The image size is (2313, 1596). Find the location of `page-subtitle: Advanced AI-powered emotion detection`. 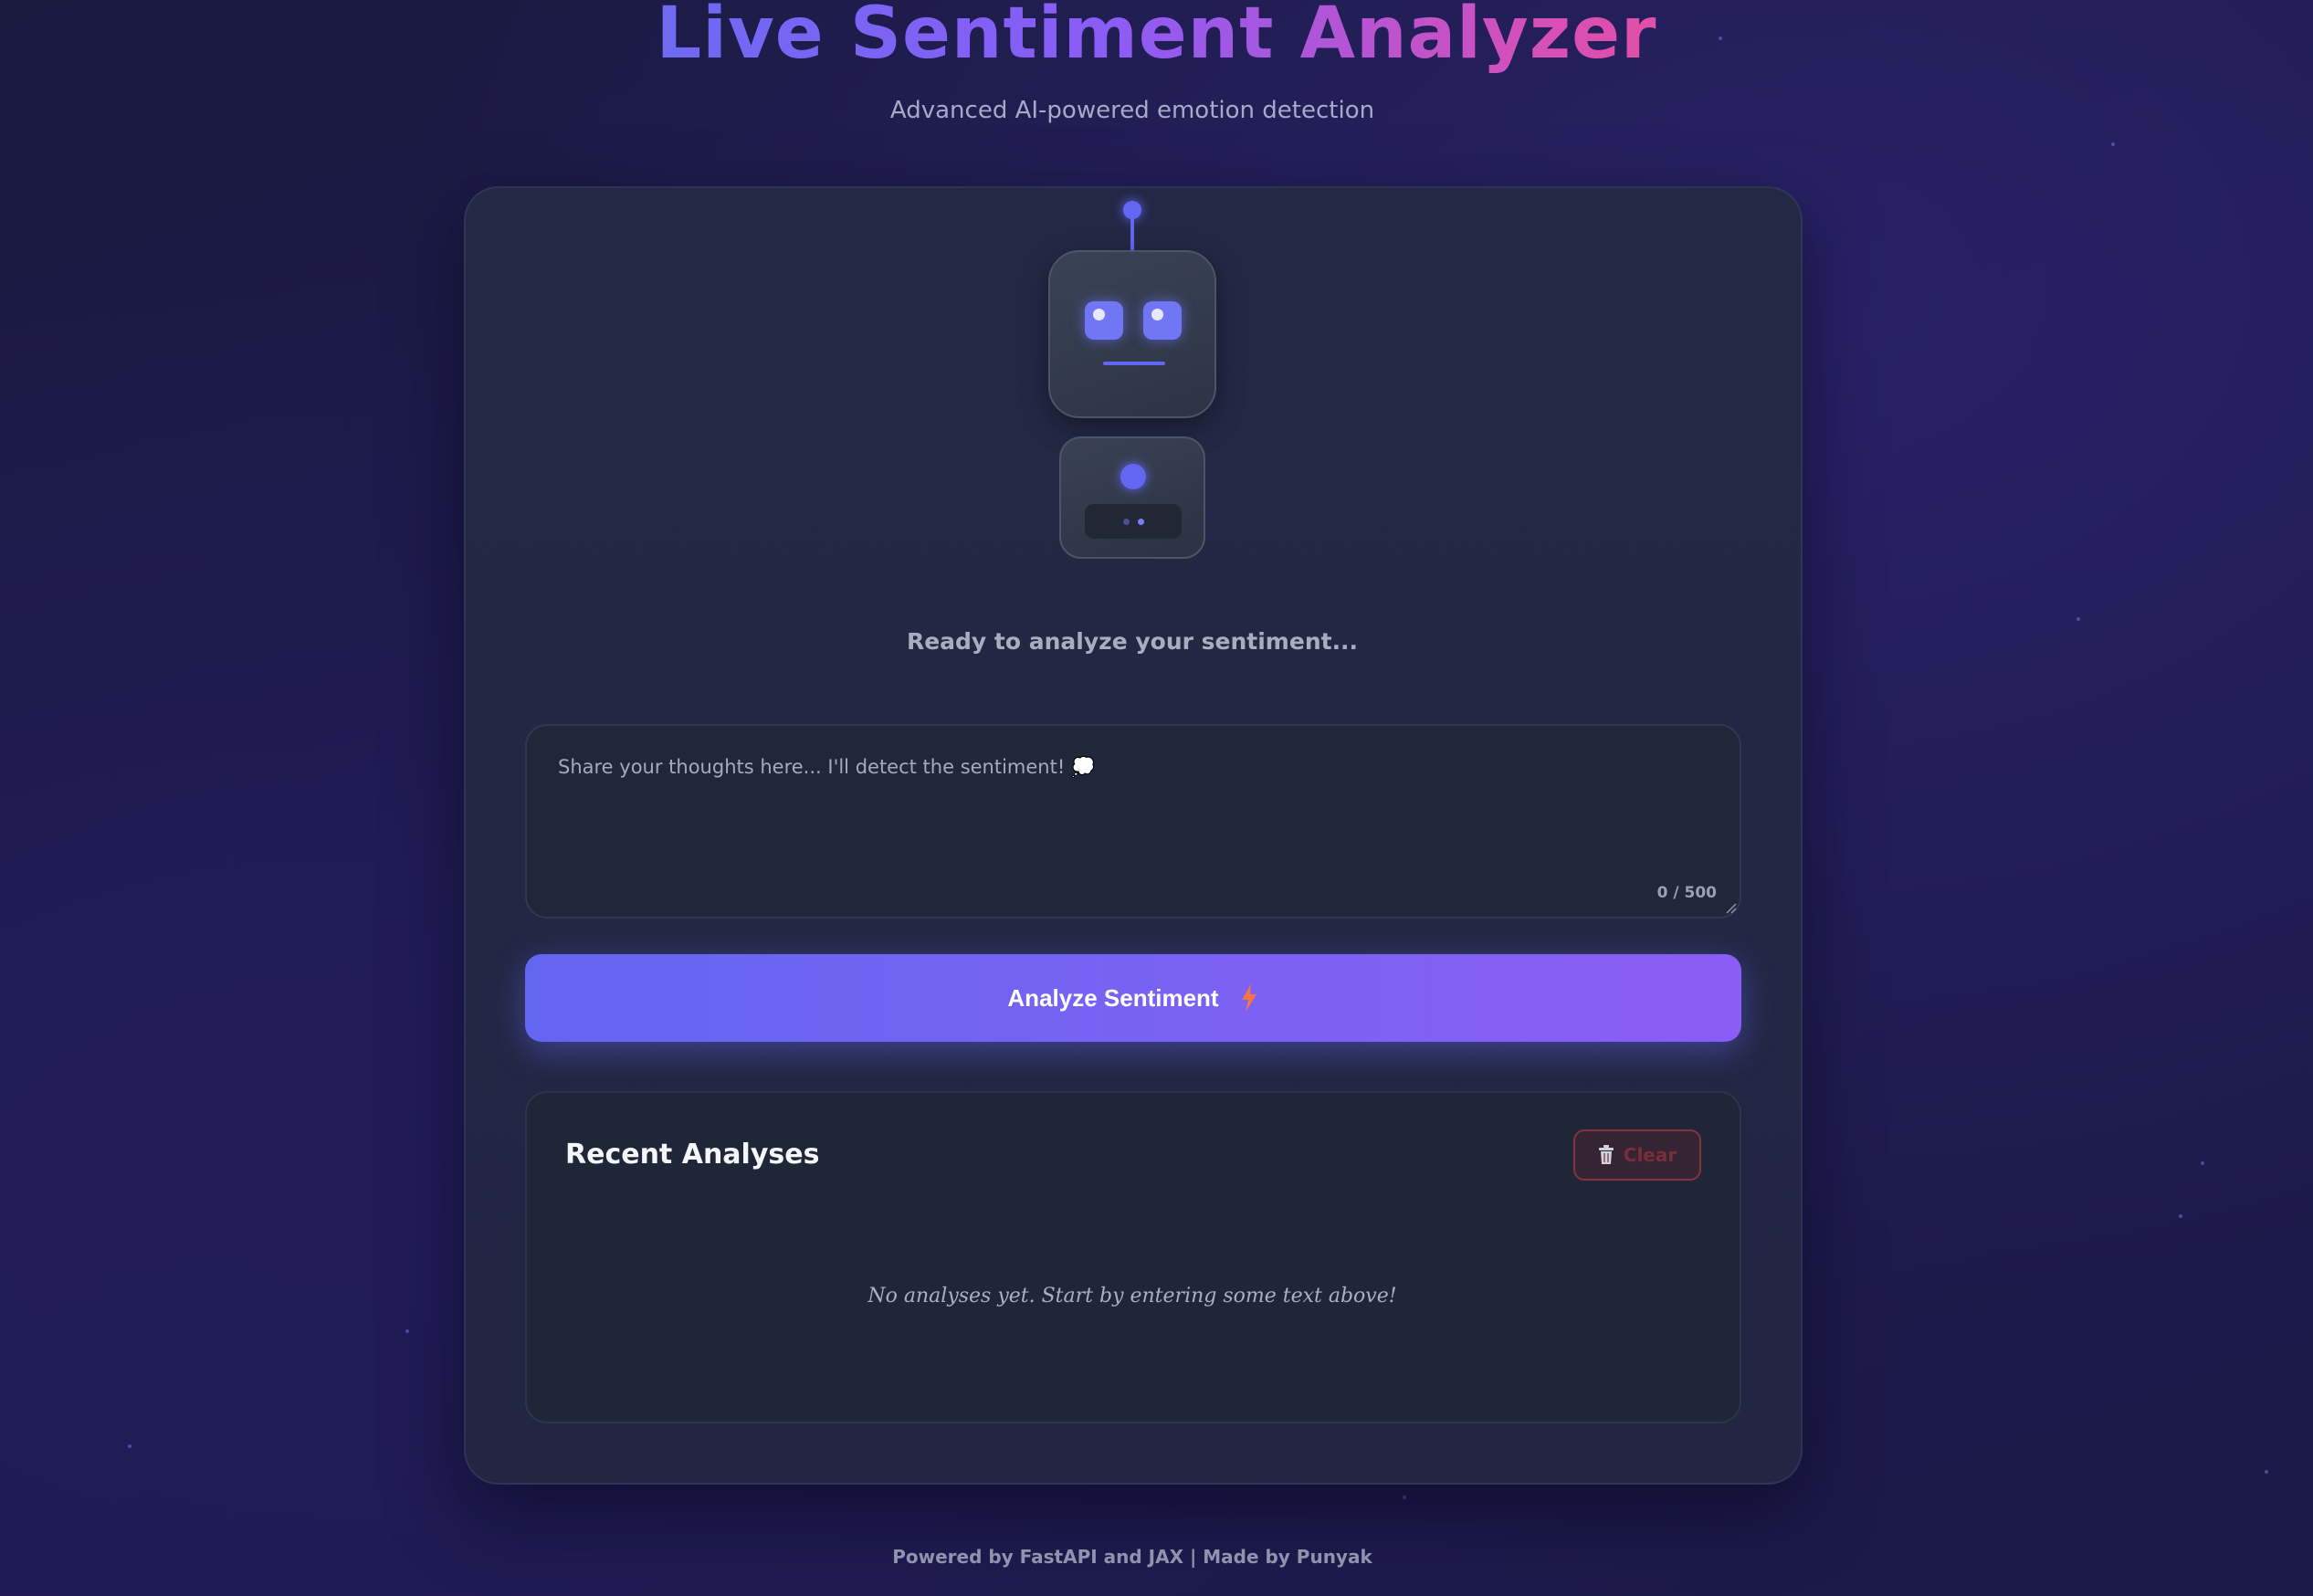

page-subtitle: Advanced AI-powered emotion detection is located at coordinates (1132, 110).